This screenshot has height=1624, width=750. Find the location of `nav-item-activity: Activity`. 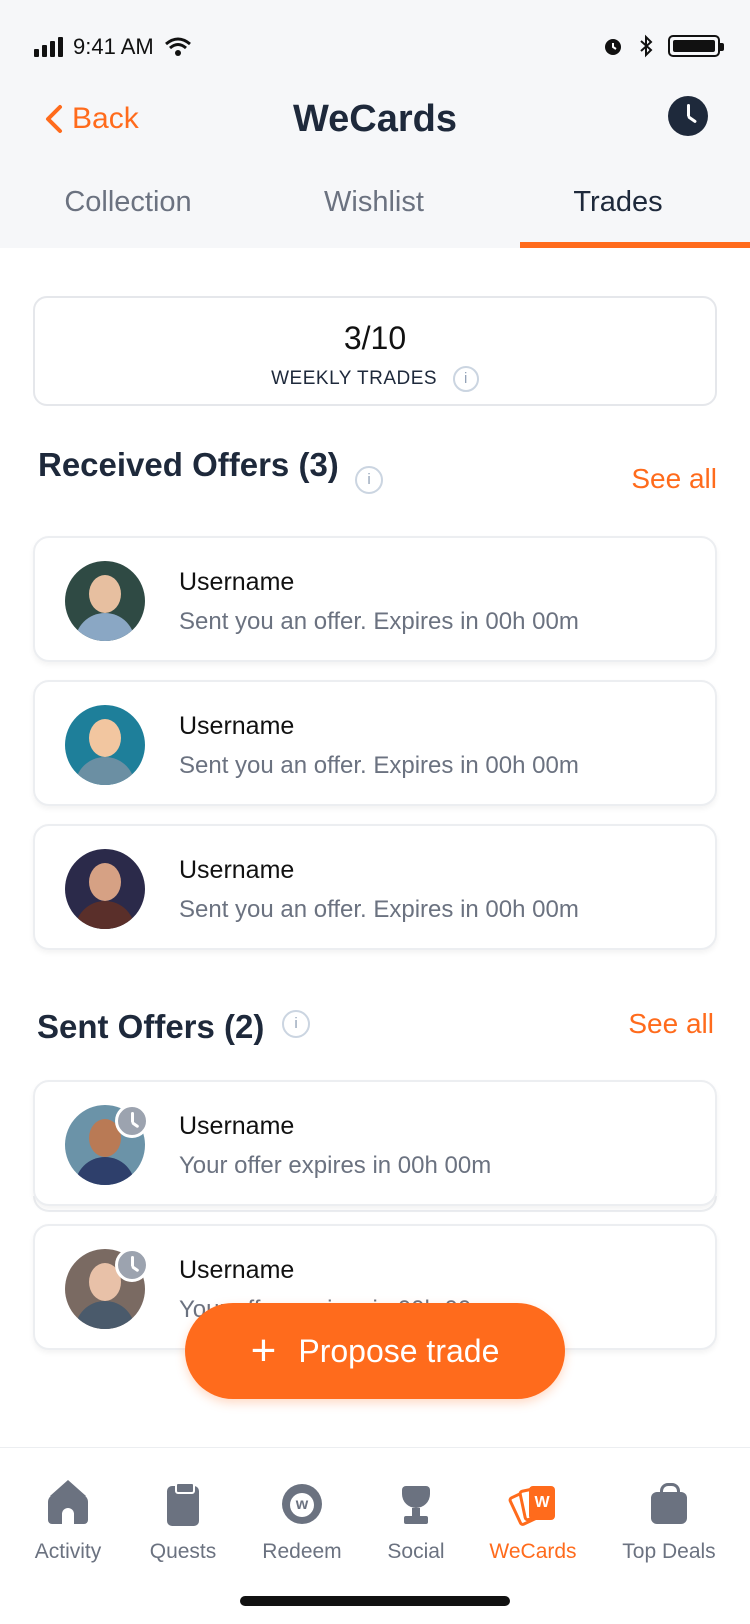

nav-item-activity: Activity is located at coordinates (68, 1522).